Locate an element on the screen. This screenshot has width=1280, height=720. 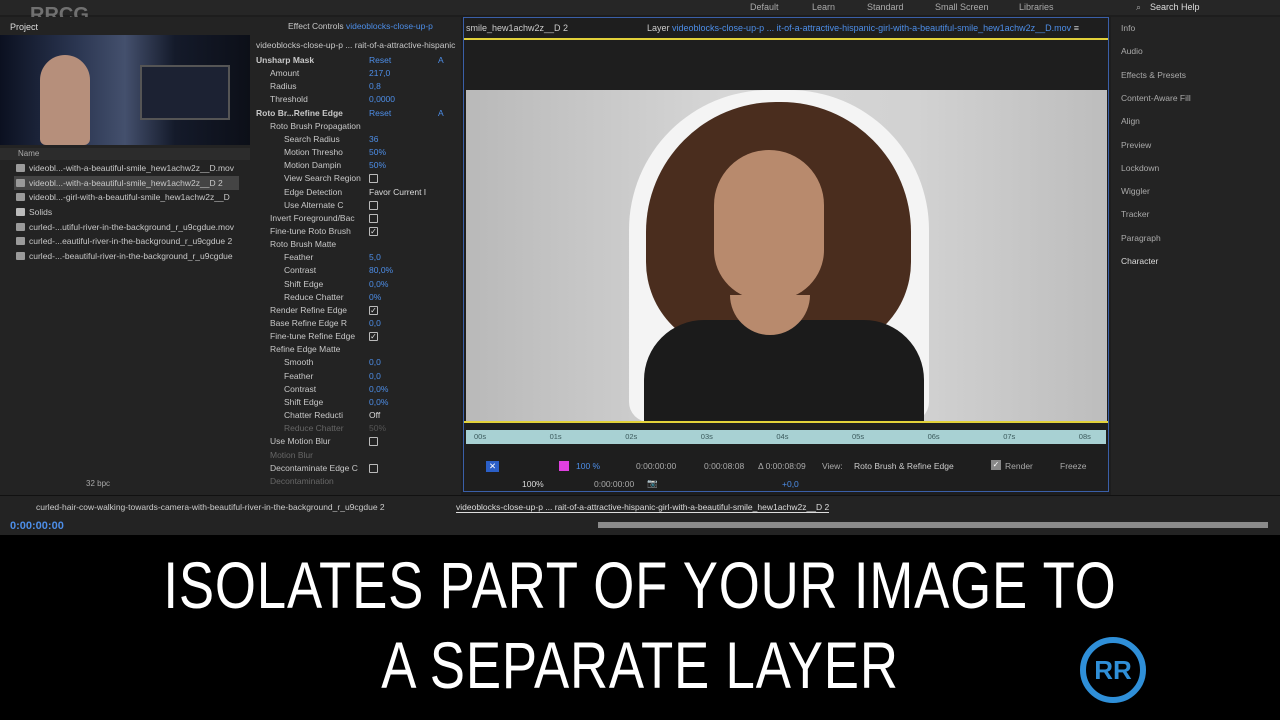
effect-row: Edge Detection Favor Current I is located at coordinates (369, 192).